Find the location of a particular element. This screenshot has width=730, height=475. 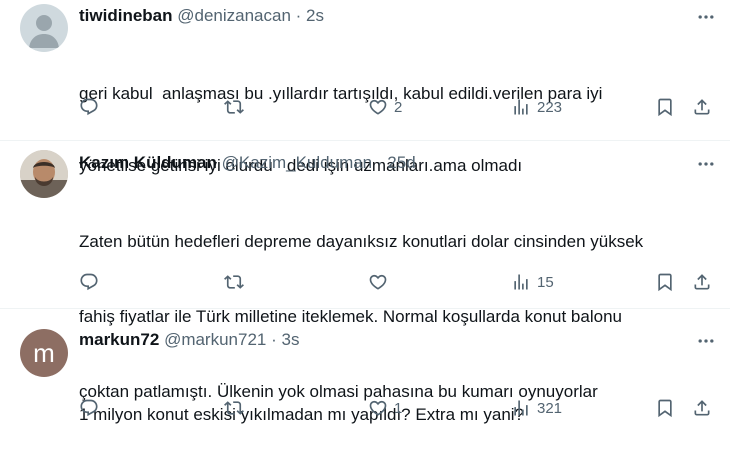

action-bar: 2 223 is located at coordinates (399, 109).